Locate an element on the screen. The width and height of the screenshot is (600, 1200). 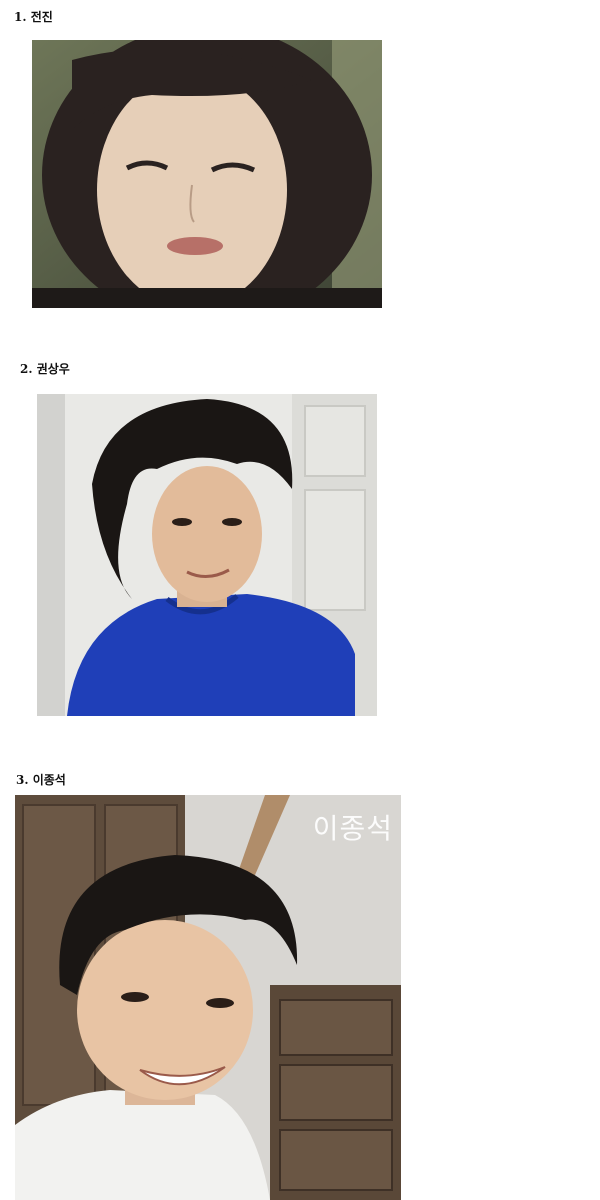
caption-2: 2. 권상우 is located at coordinates (45, 369).